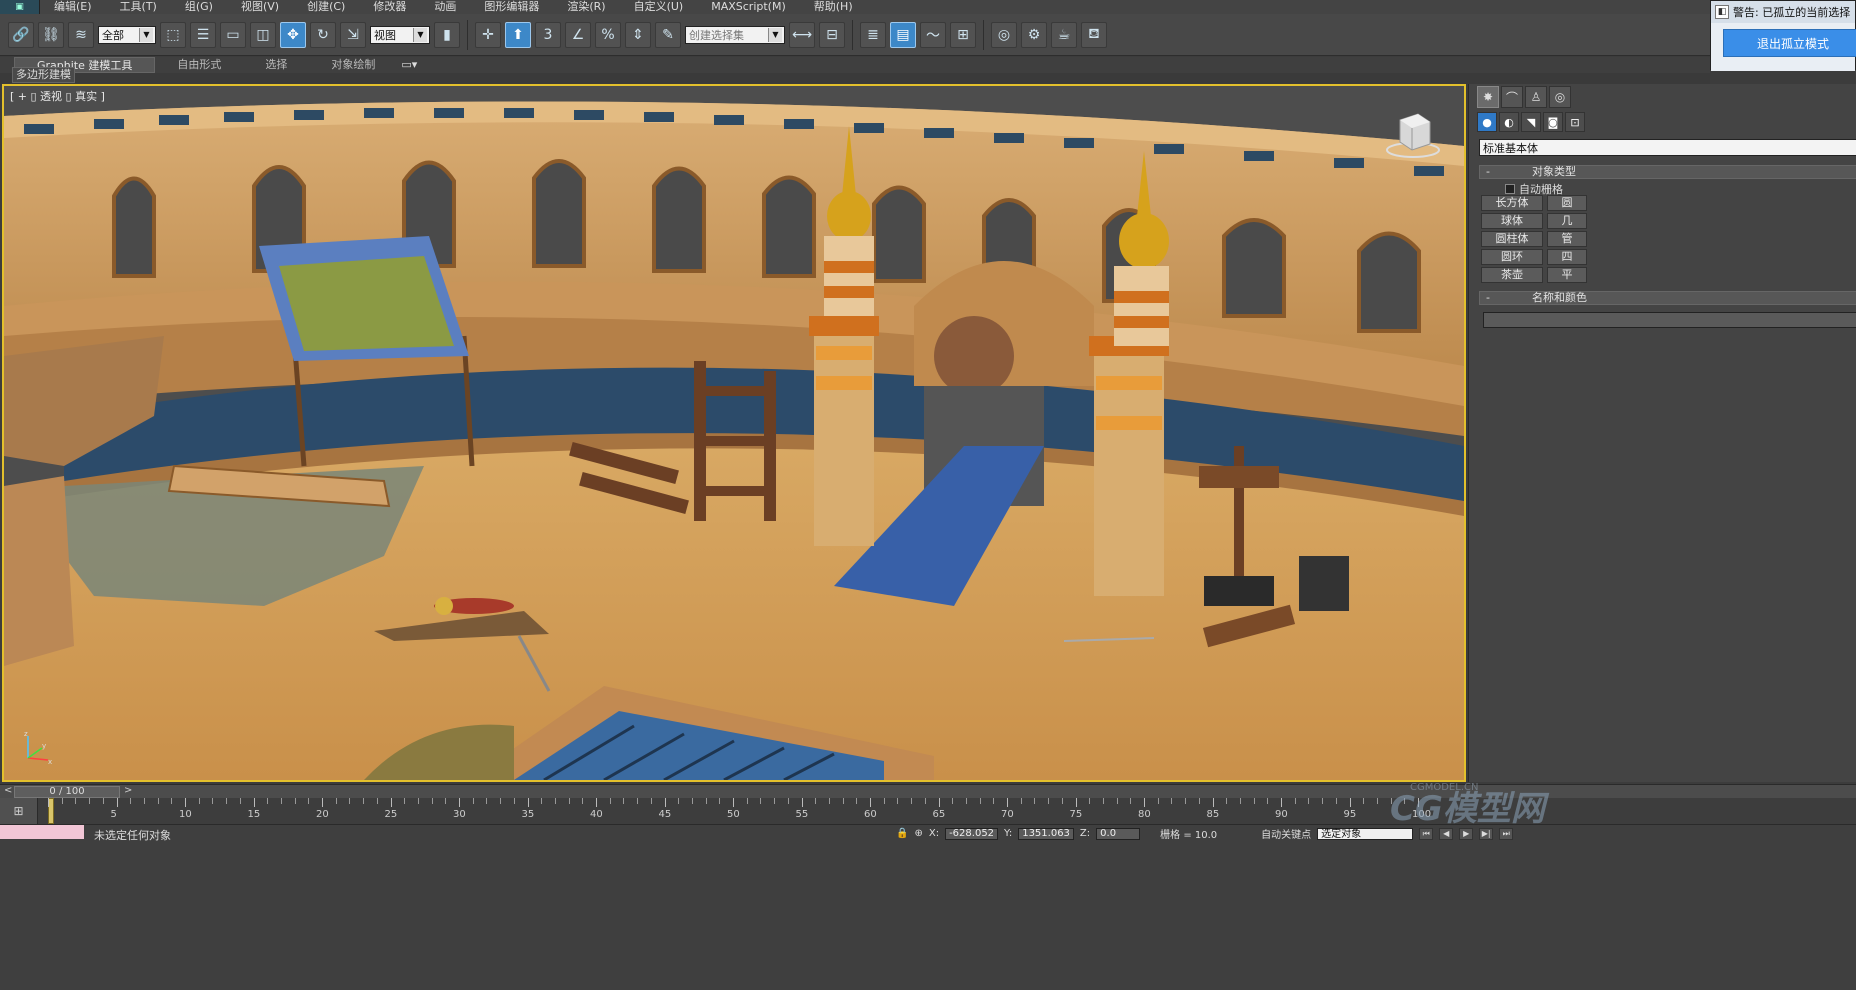 The image size is (1856, 990). I want to click on lock-icon: 🔒, so click(902, 833).